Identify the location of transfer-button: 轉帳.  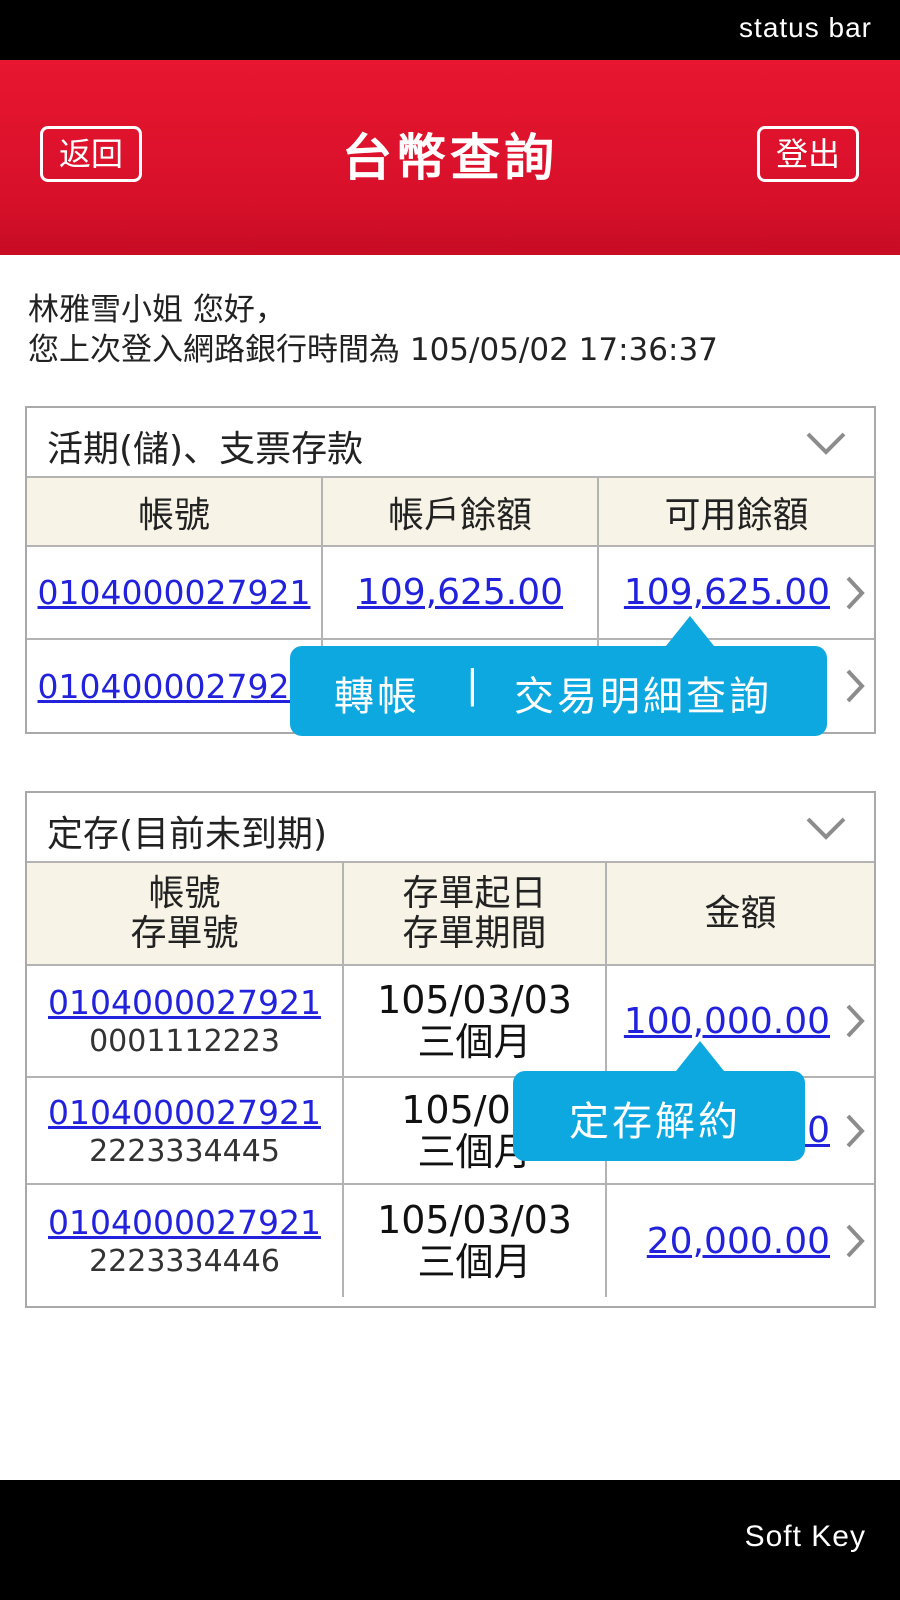
(377, 693).